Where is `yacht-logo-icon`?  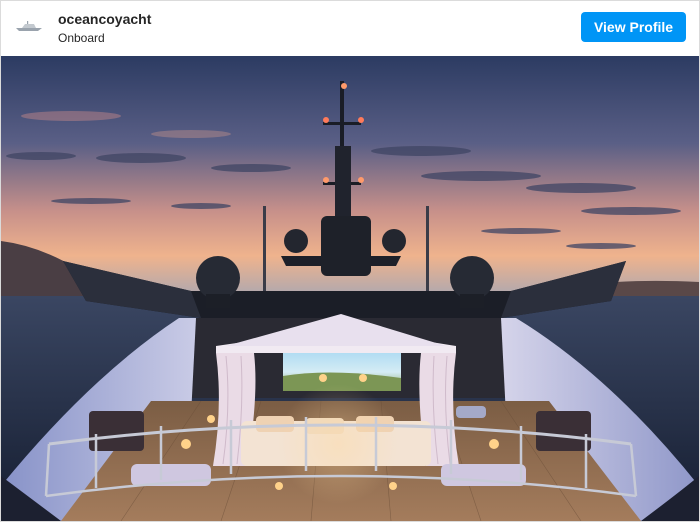 yacht-logo-icon is located at coordinates (29, 26).